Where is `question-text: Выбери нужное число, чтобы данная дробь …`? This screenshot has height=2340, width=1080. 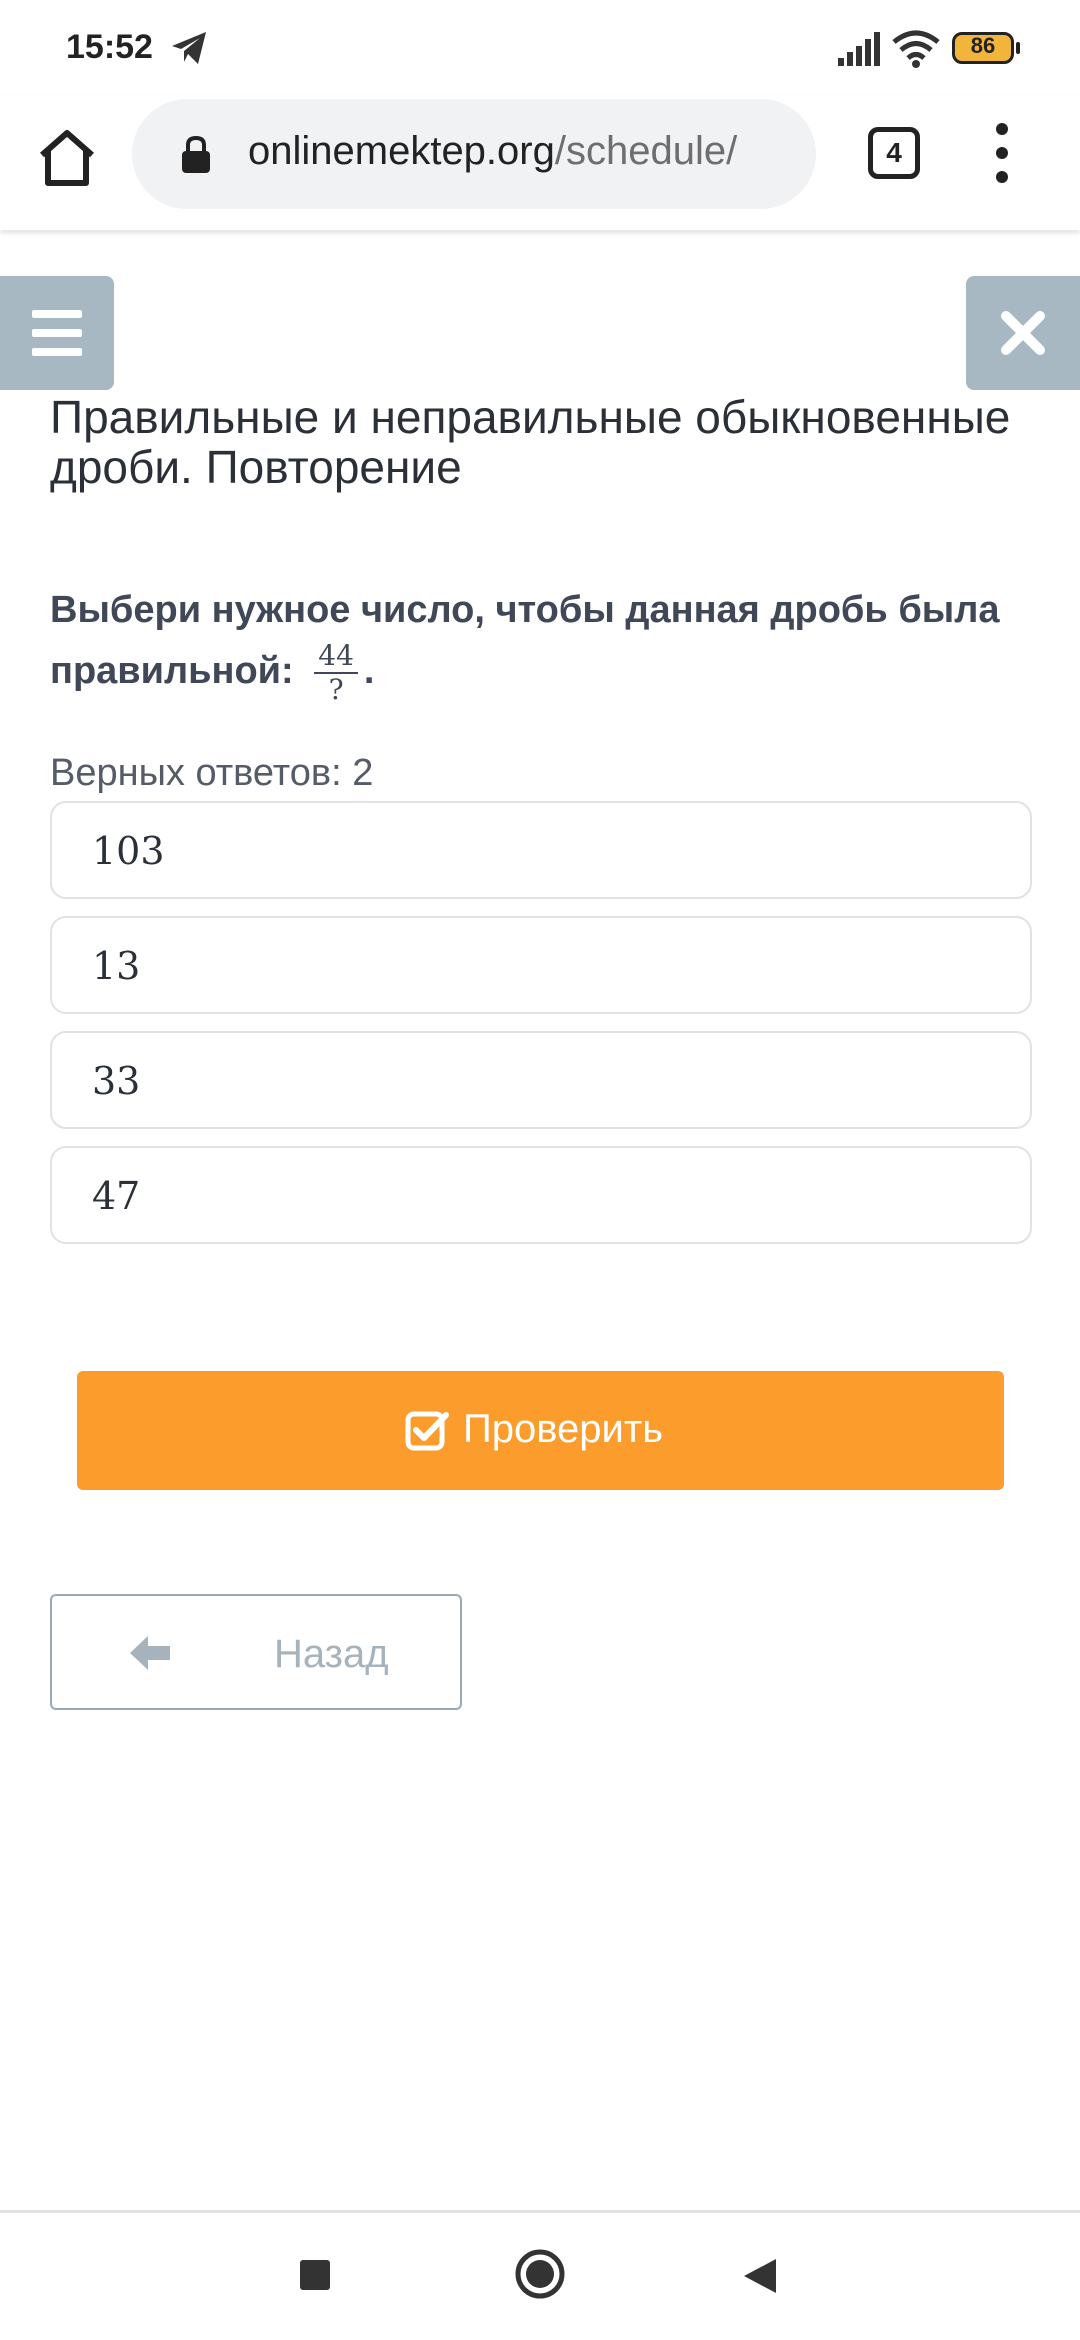 question-text: Выбери нужное число, чтобы данная дробь … is located at coordinates (545, 643).